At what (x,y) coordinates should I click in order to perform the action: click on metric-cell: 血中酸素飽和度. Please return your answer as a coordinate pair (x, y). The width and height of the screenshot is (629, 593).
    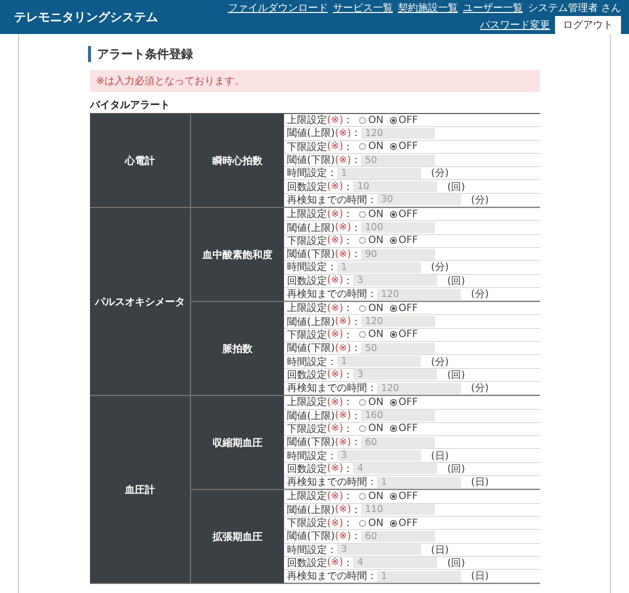
    Looking at the image, I should click on (237, 255).